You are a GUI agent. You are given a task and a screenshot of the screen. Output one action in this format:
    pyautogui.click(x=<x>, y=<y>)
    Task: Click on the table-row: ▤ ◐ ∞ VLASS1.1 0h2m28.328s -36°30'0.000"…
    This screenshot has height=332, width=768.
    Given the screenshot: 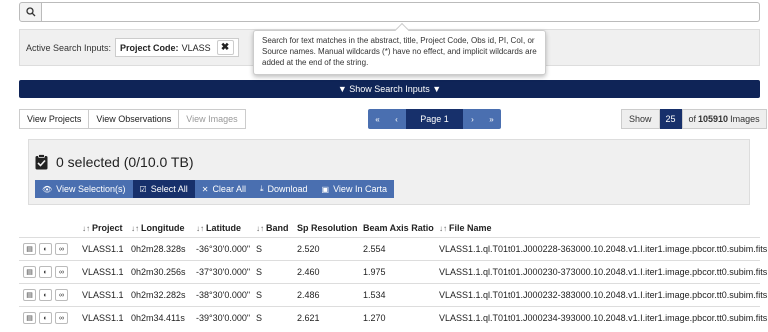 What is the action you would take?
    pyautogui.click(x=393, y=248)
    